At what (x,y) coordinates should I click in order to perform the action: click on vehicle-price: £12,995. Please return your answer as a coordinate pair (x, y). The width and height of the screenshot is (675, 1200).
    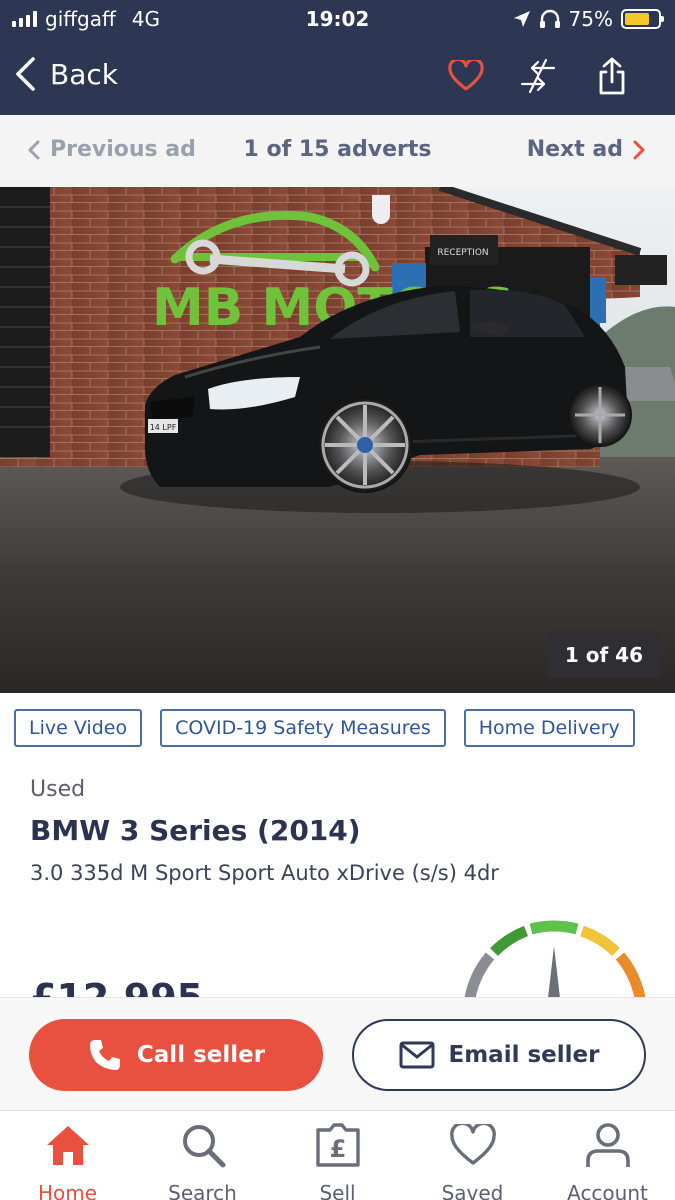
    Looking at the image, I should click on (117, 987).